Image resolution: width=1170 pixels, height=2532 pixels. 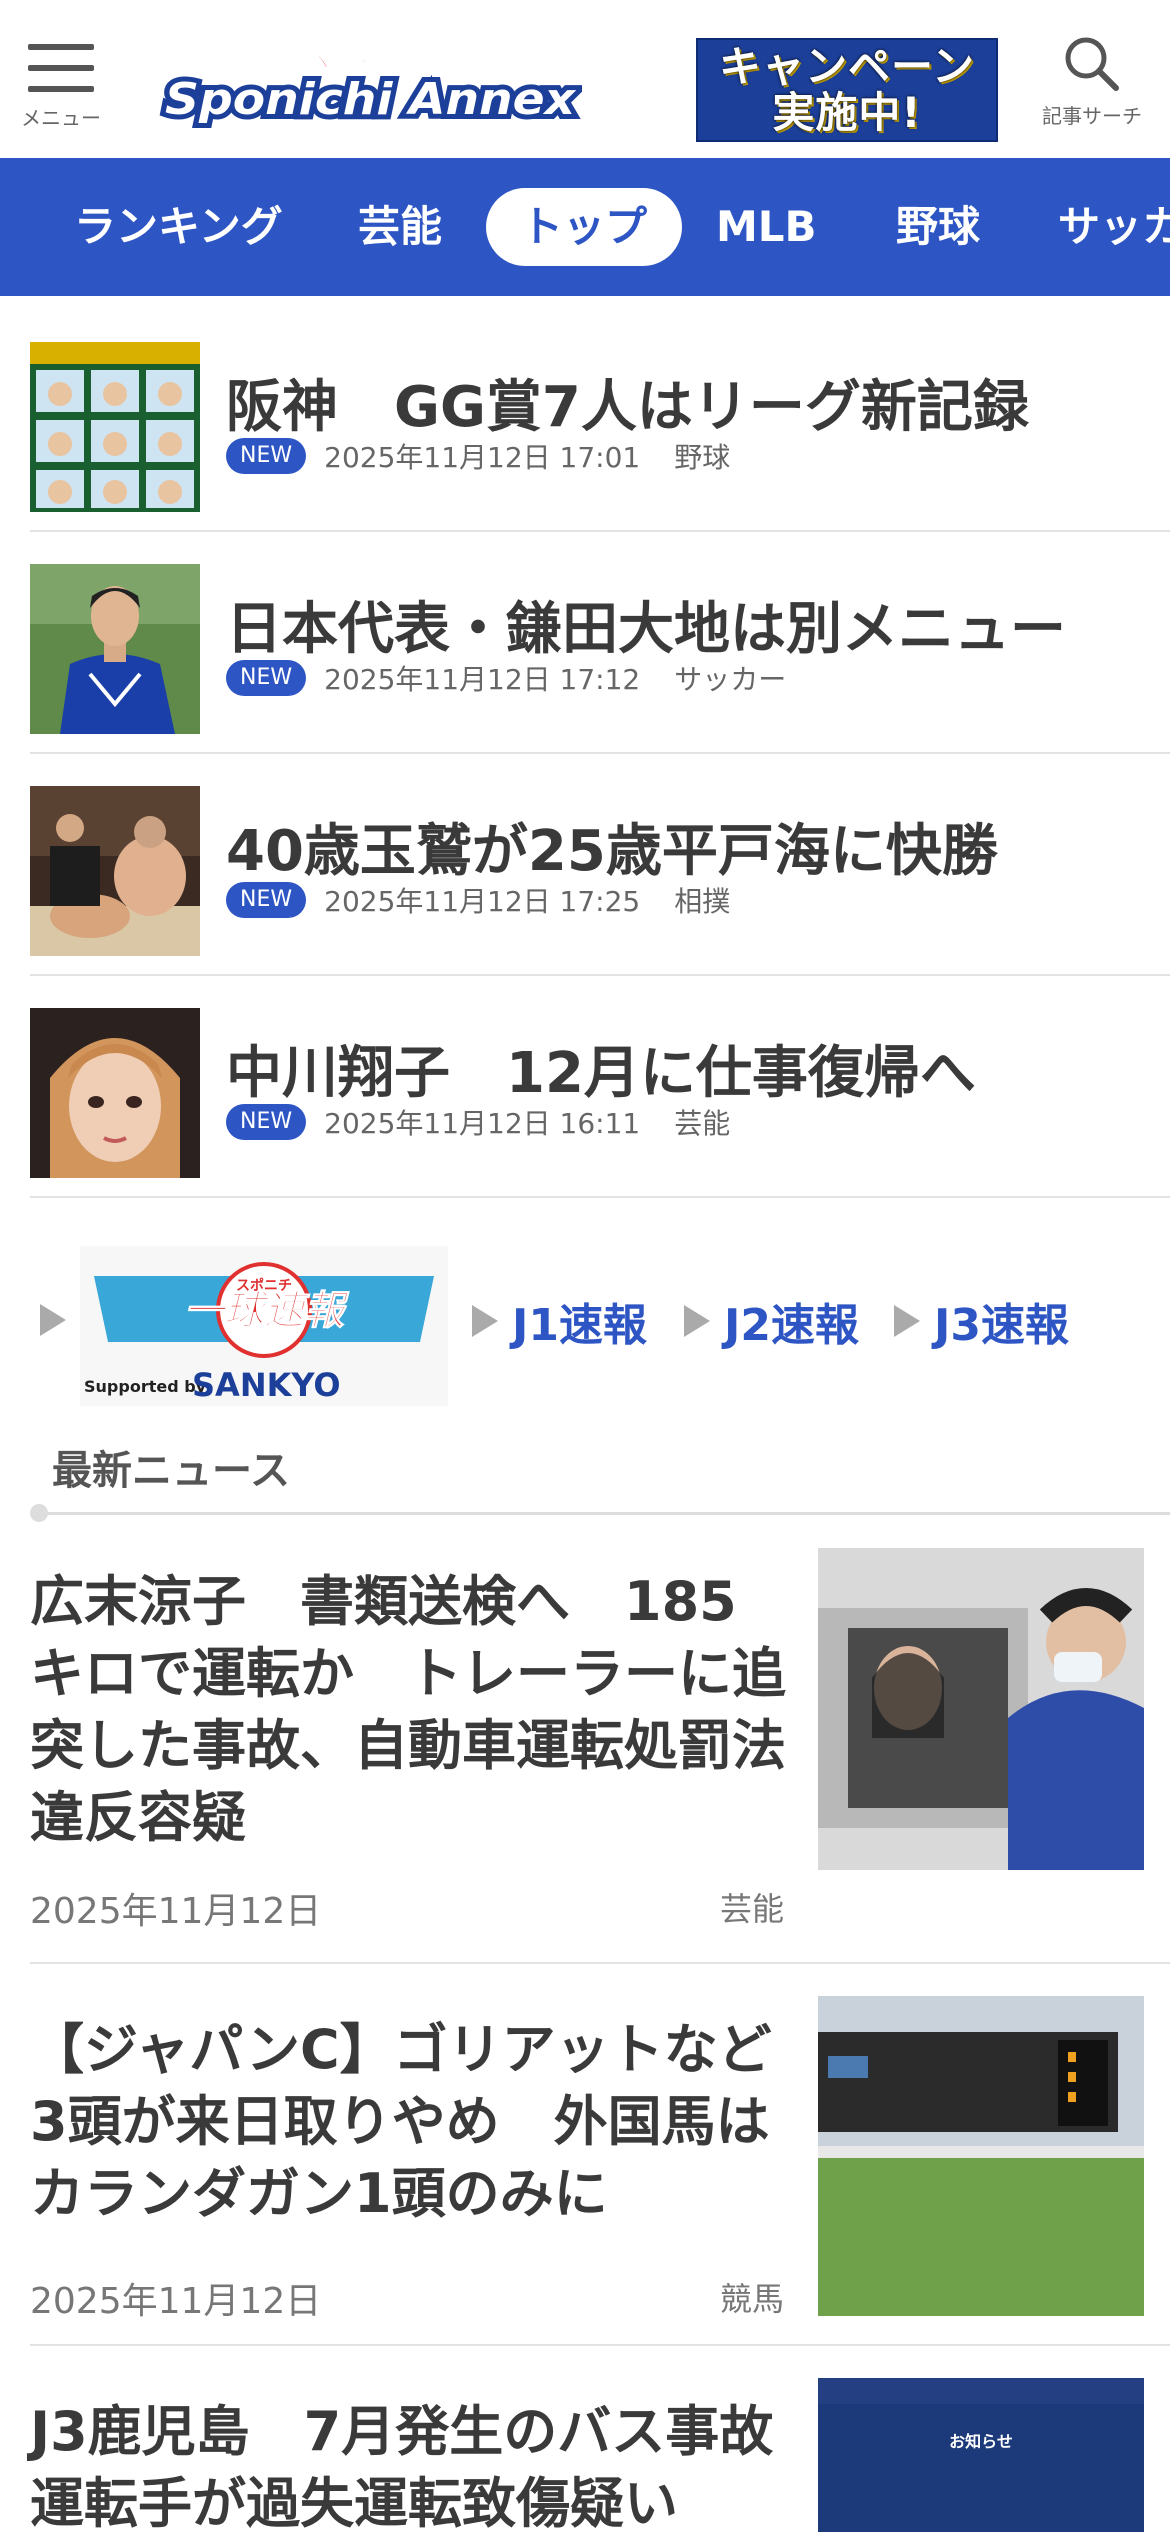 I want to click on j3-live-link: J3速報, so click(x=981, y=1323).